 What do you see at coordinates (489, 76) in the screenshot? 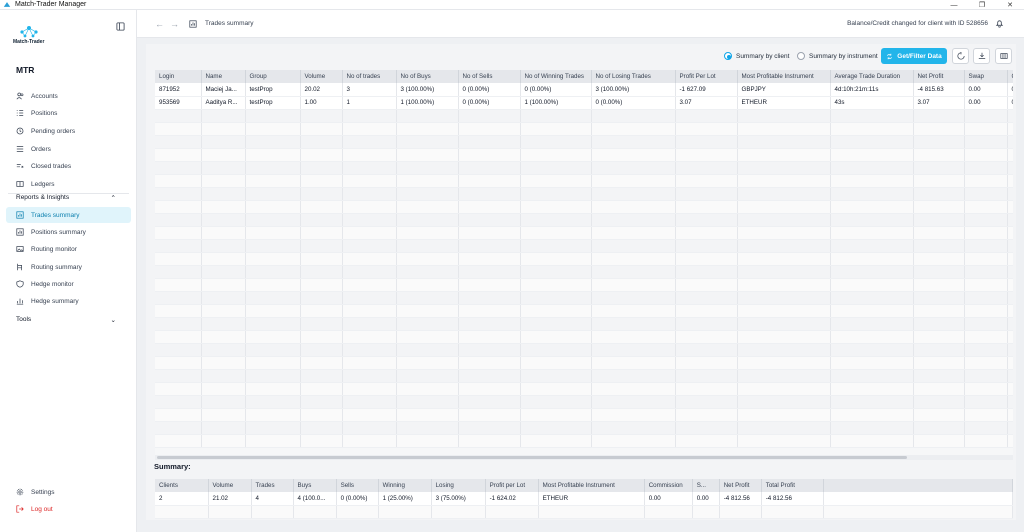
I see `column-header: No of Sells` at bounding box center [489, 76].